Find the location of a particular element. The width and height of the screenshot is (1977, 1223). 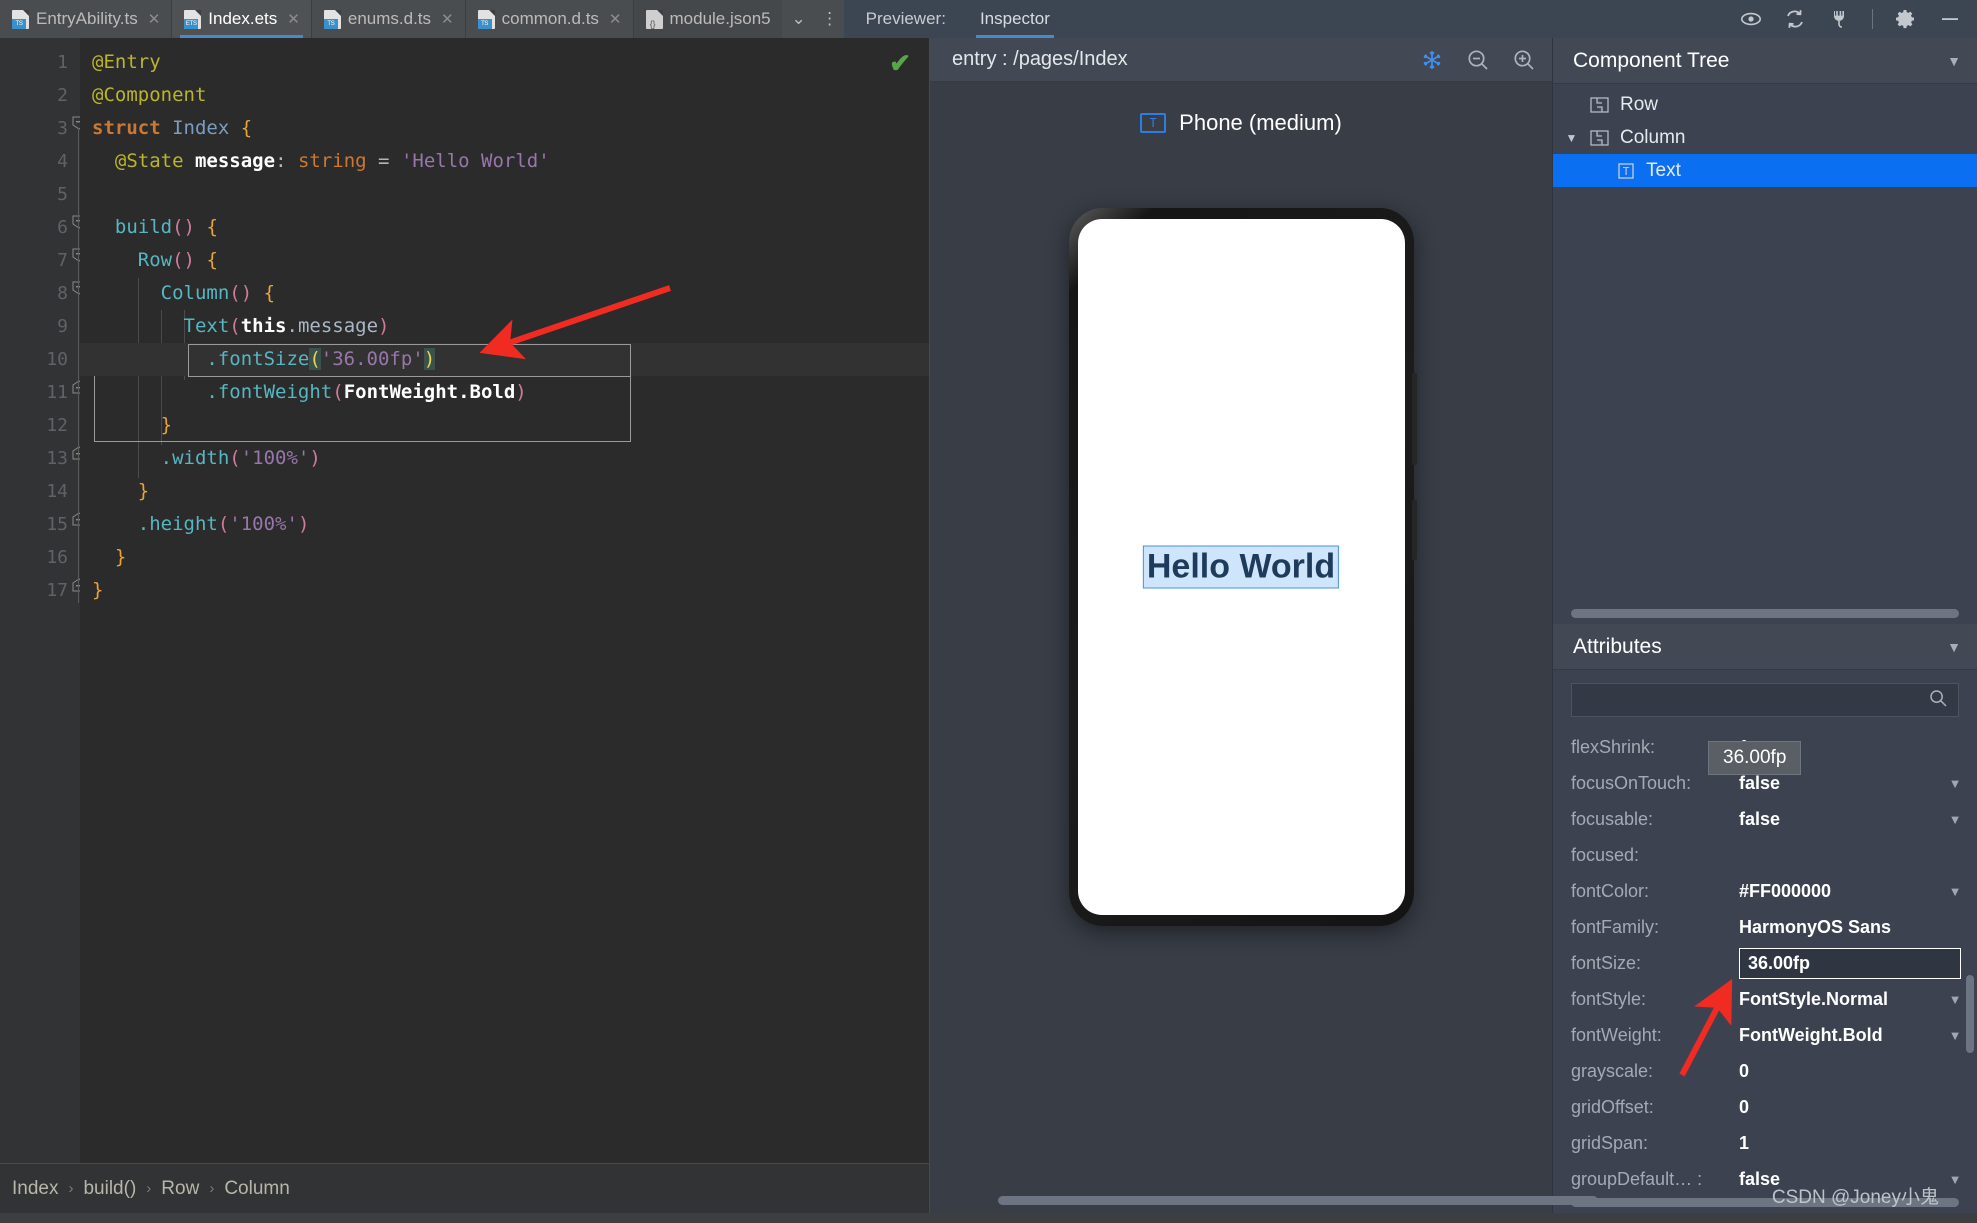

tree-node-row: Row is located at coordinates (1765, 104).